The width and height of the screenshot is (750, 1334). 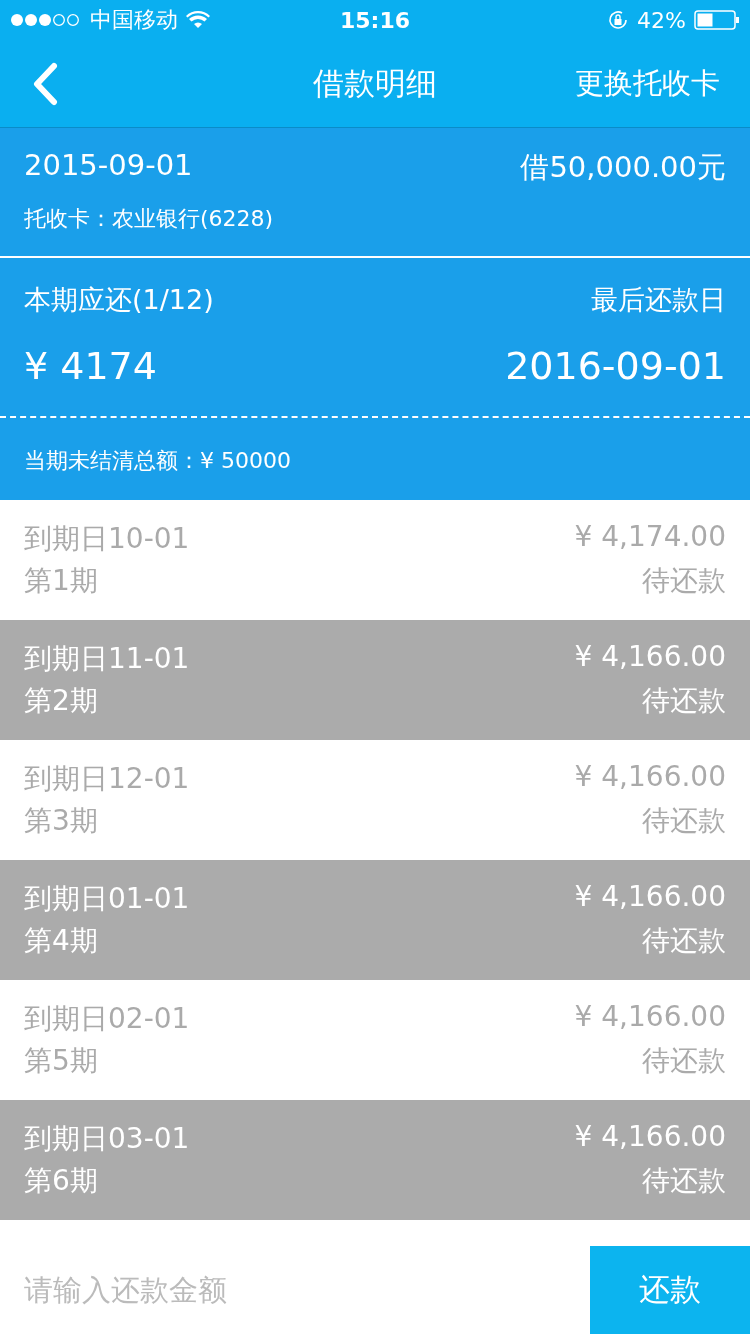 I want to click on period-number: 第2期, so click(x=61, y=701).